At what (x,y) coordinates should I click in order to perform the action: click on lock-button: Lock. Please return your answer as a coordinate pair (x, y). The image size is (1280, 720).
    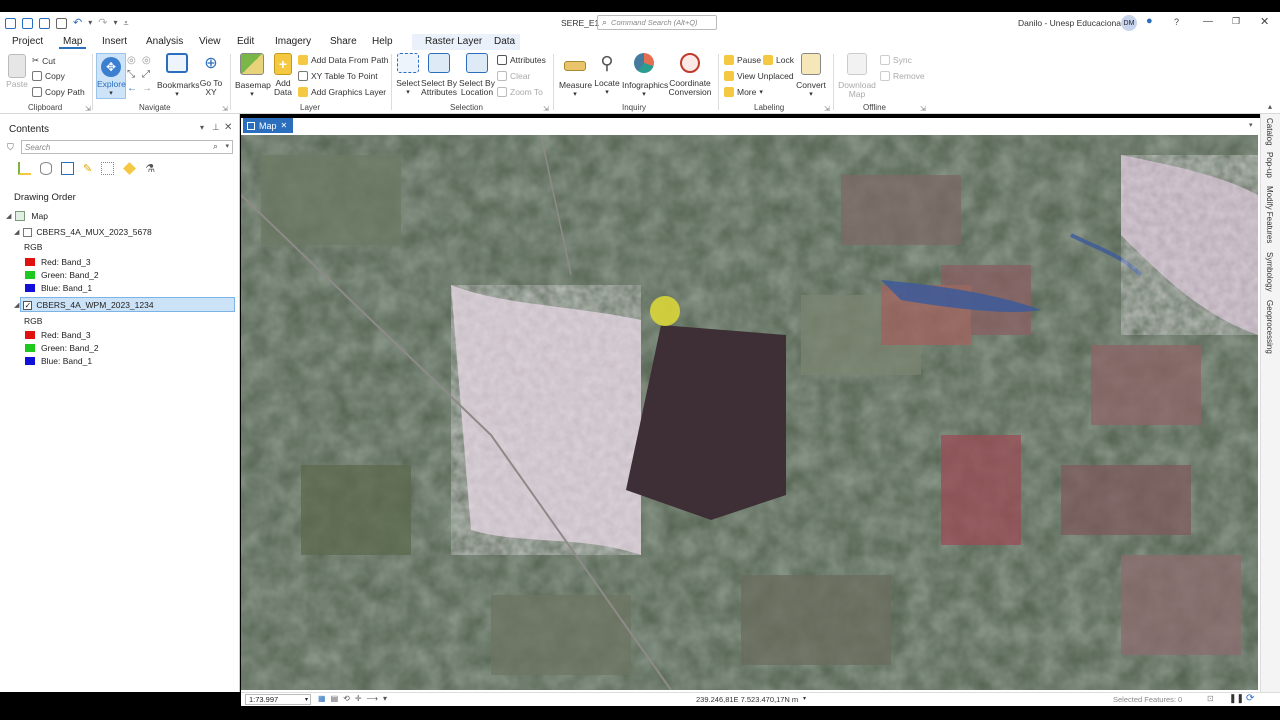
    Looking at the image, I should click on (778, 60).